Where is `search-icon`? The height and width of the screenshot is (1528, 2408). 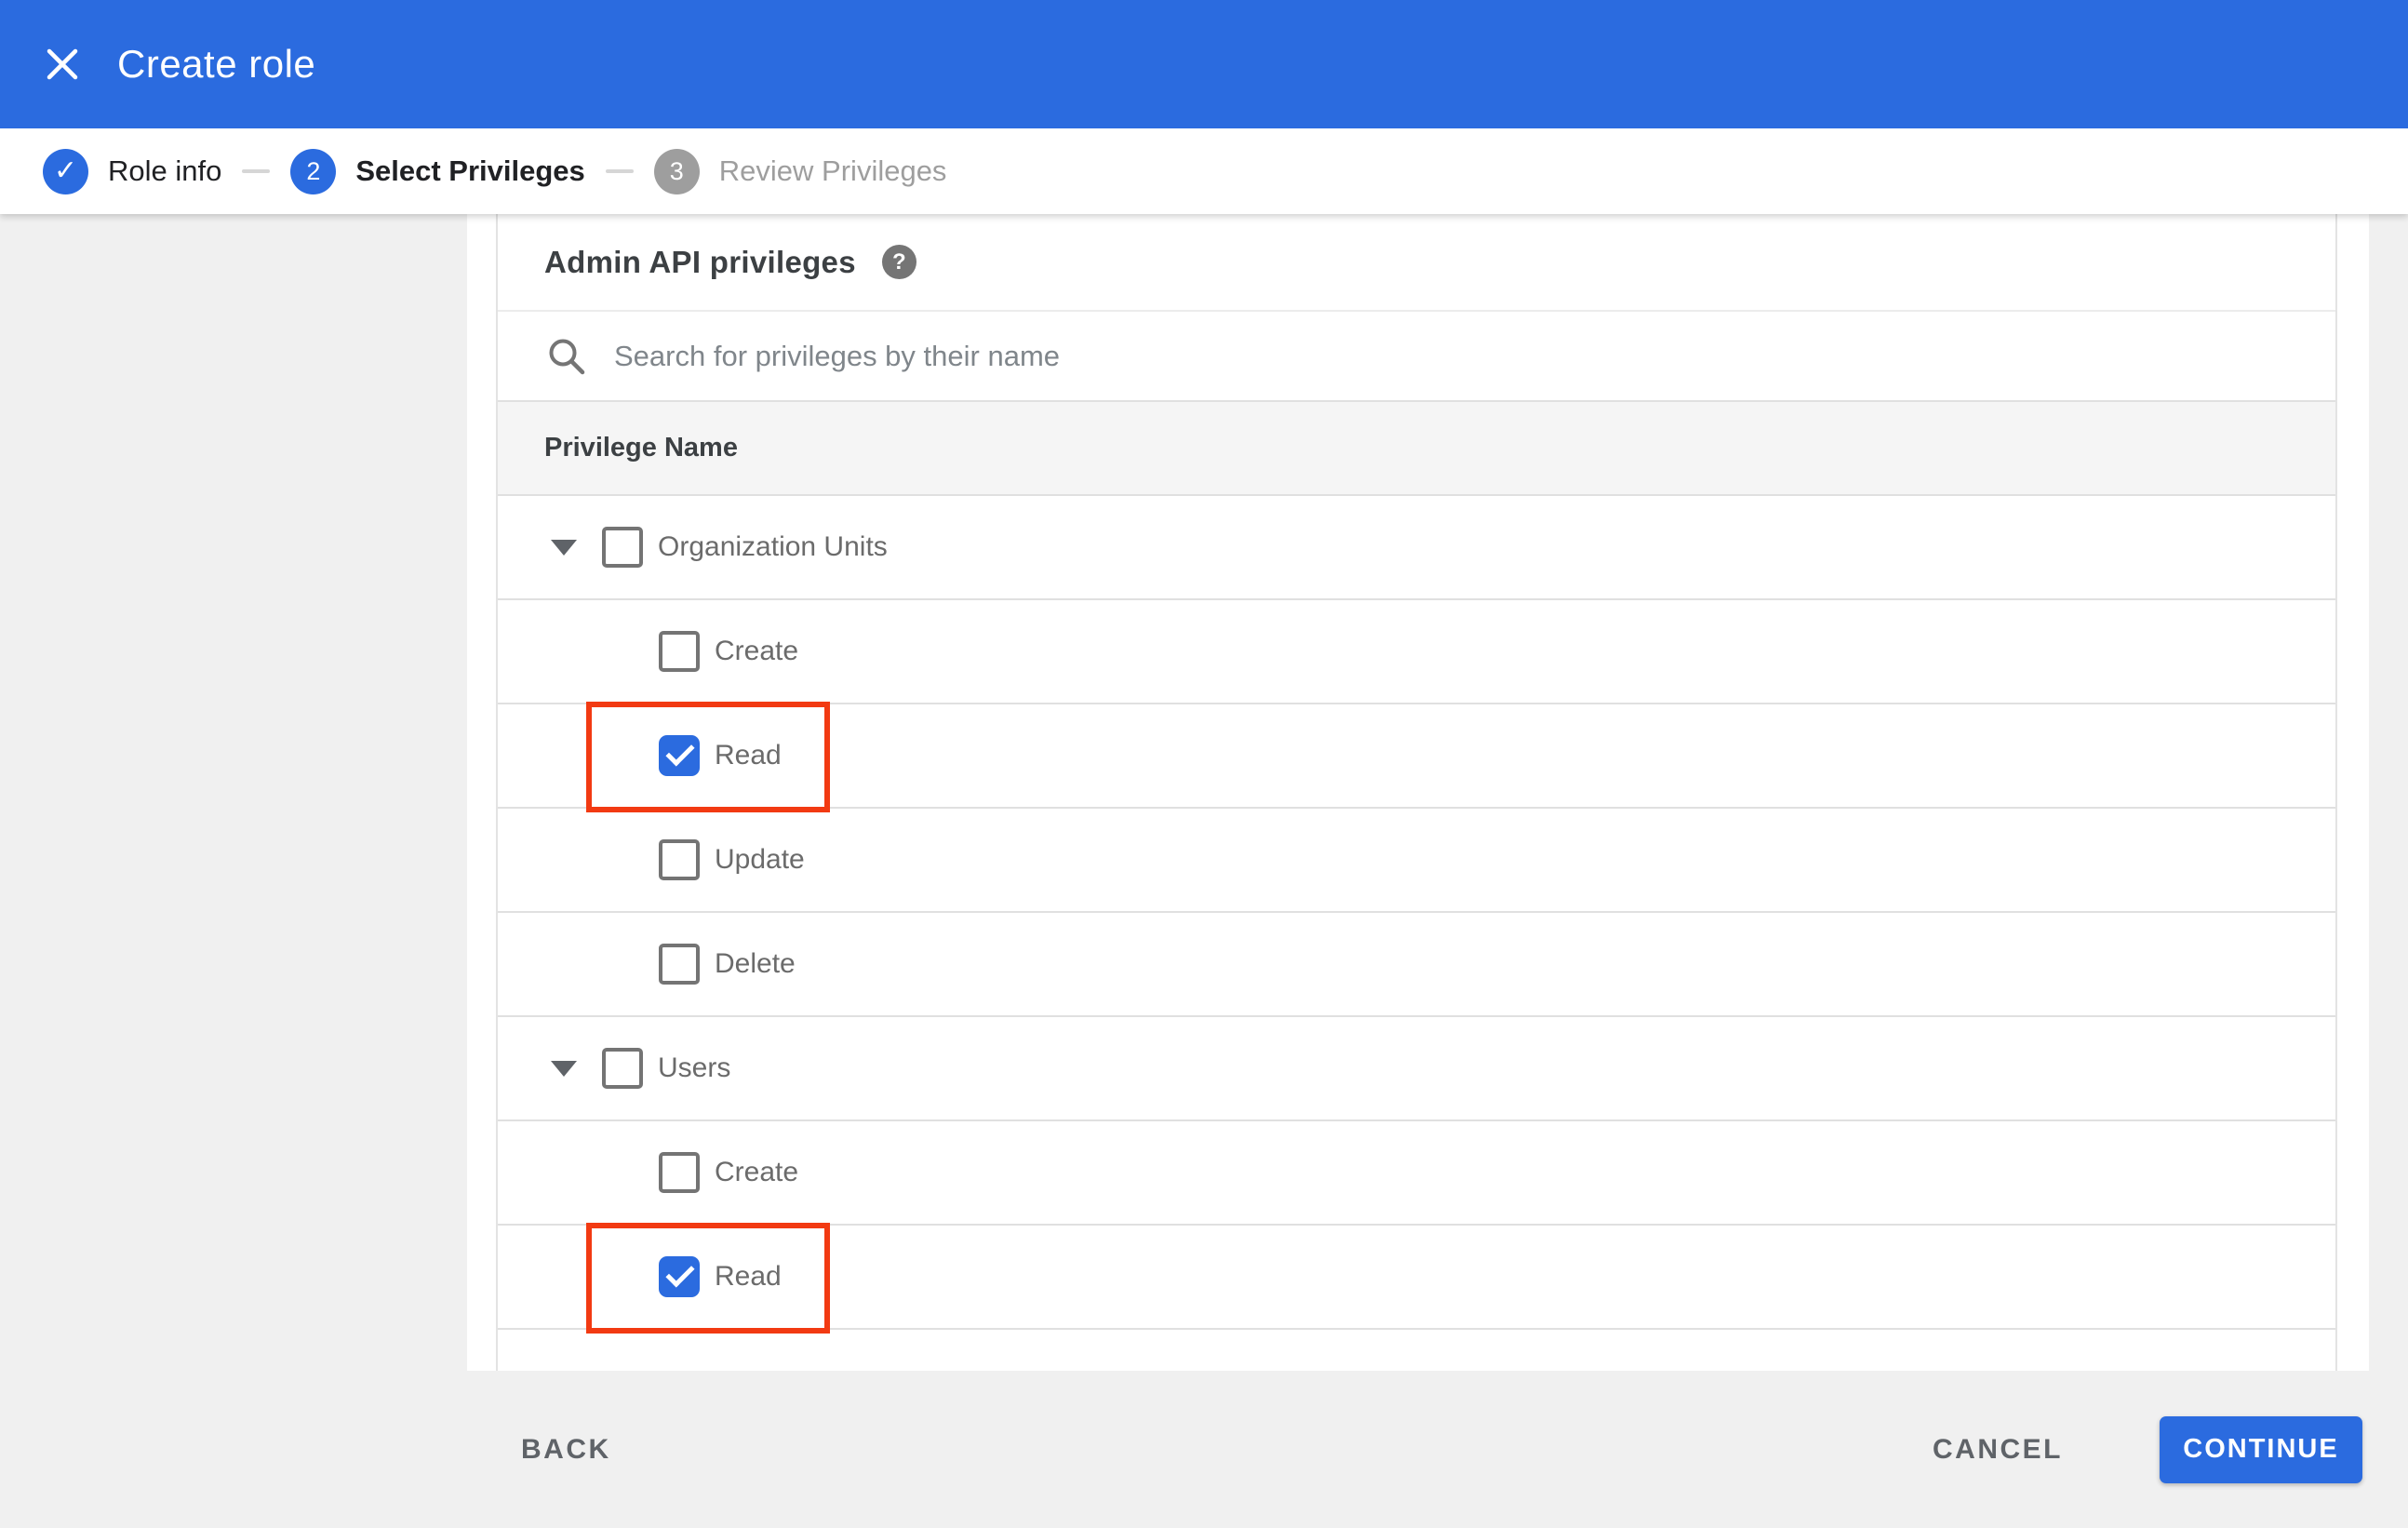 search-icon is located at coordinates (567, 357).